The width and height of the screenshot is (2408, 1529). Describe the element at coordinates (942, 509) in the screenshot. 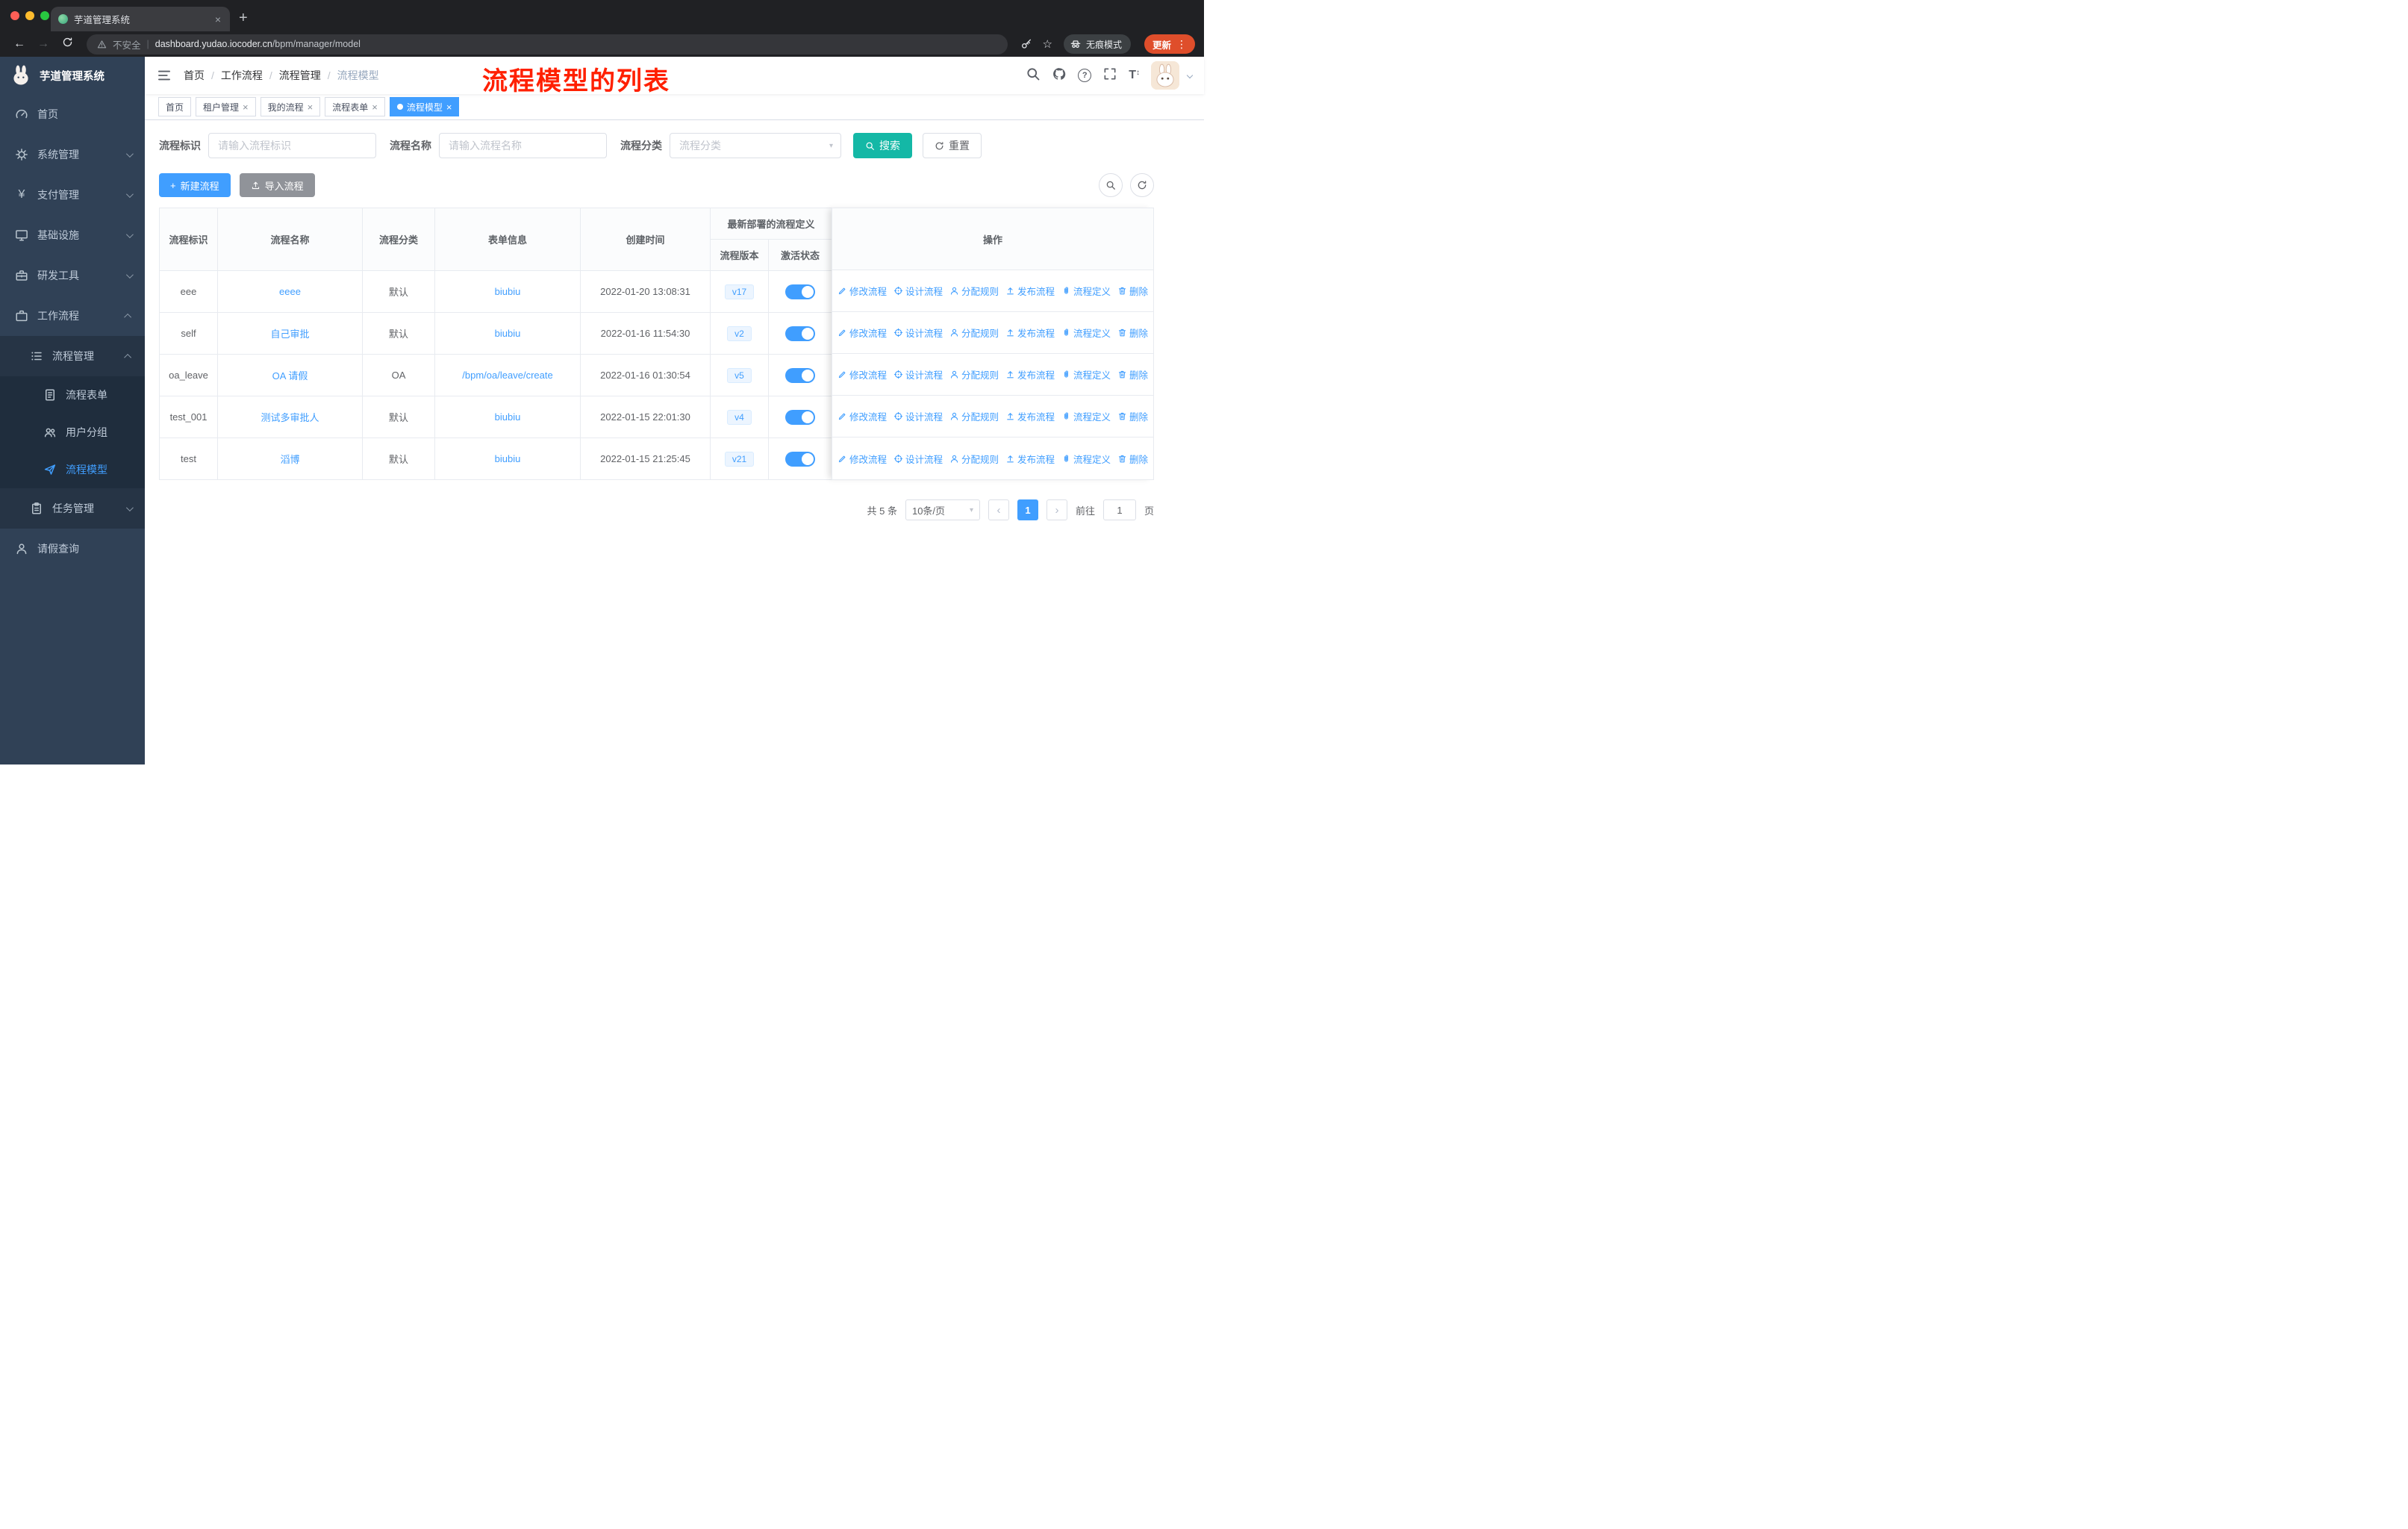

I see `page-size-select: 10条/页 ▾` at that location.